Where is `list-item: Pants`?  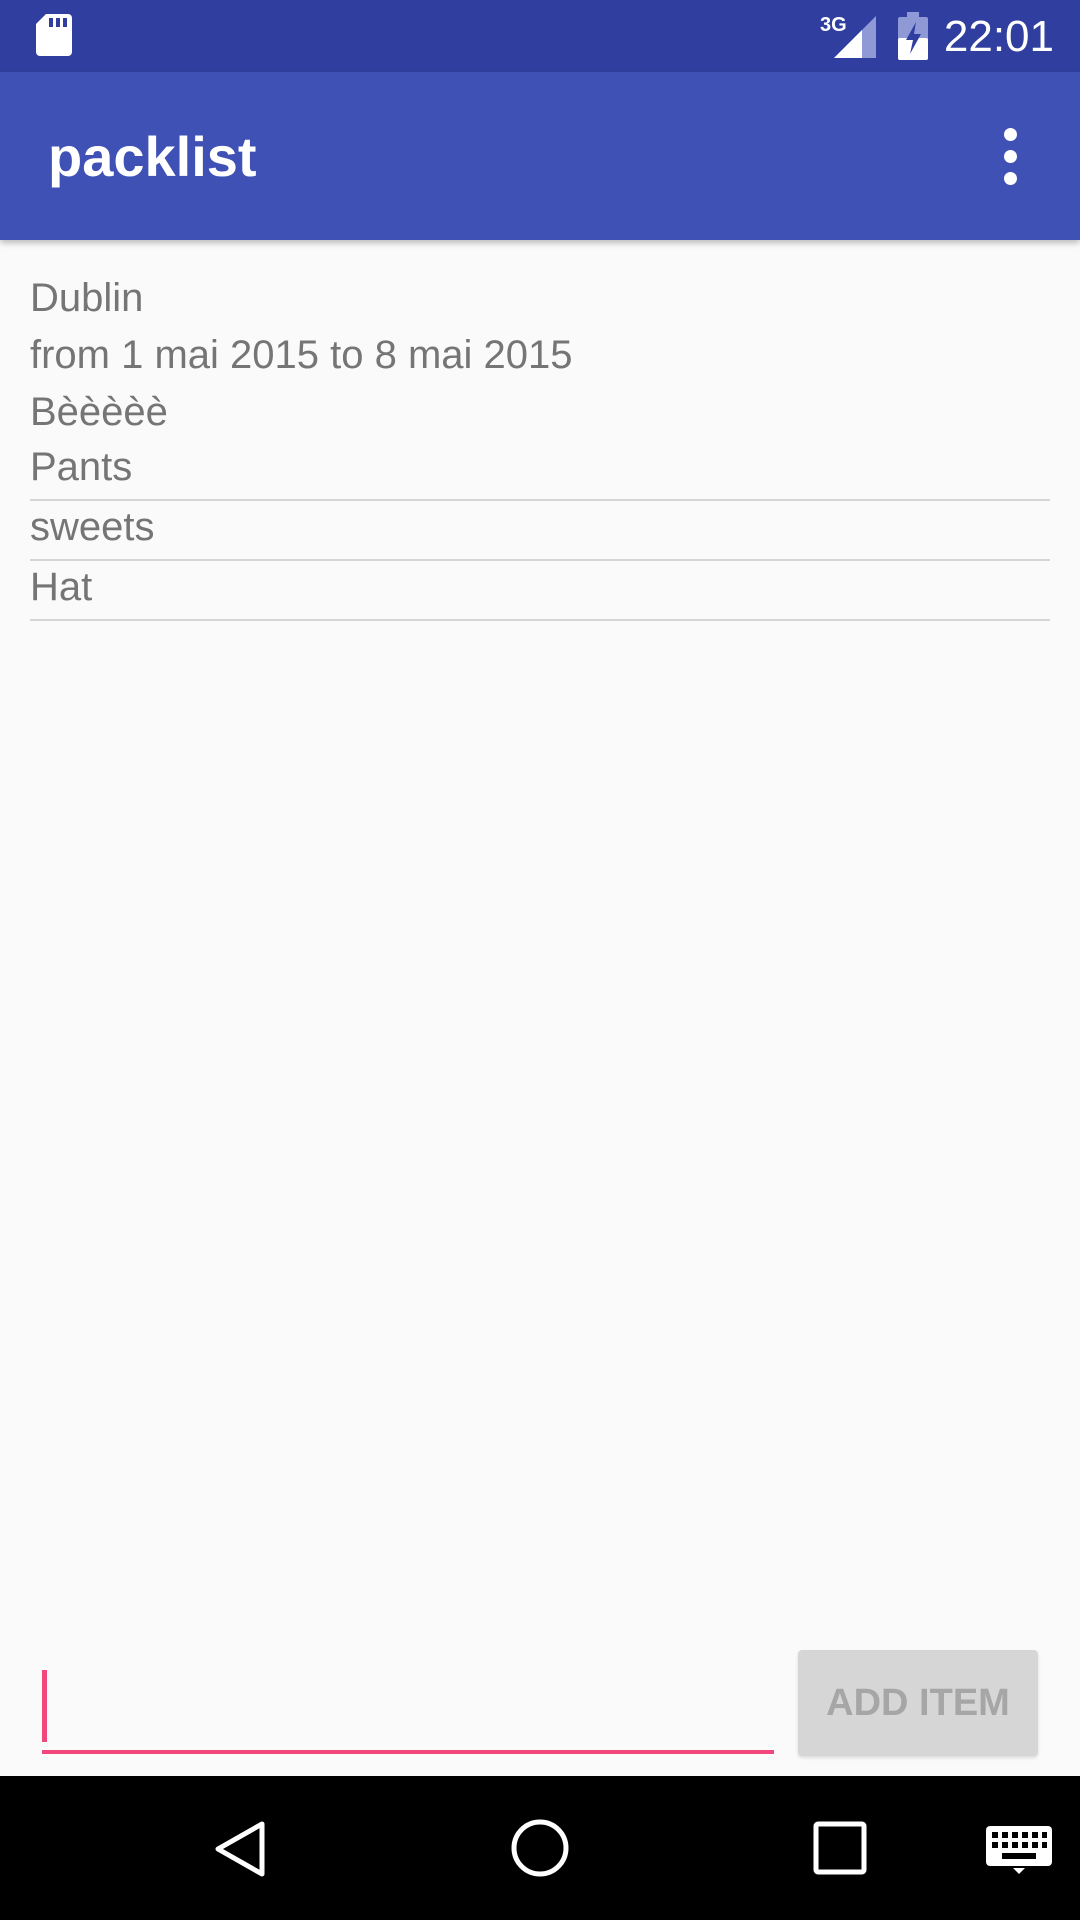
list-item: Pants is located at coordinates (540, 471).